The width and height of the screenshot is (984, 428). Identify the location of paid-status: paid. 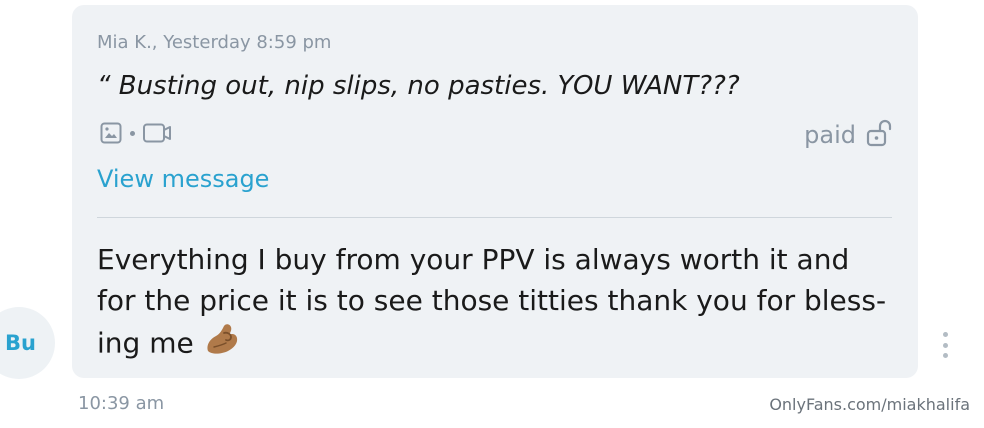
(848, 135).